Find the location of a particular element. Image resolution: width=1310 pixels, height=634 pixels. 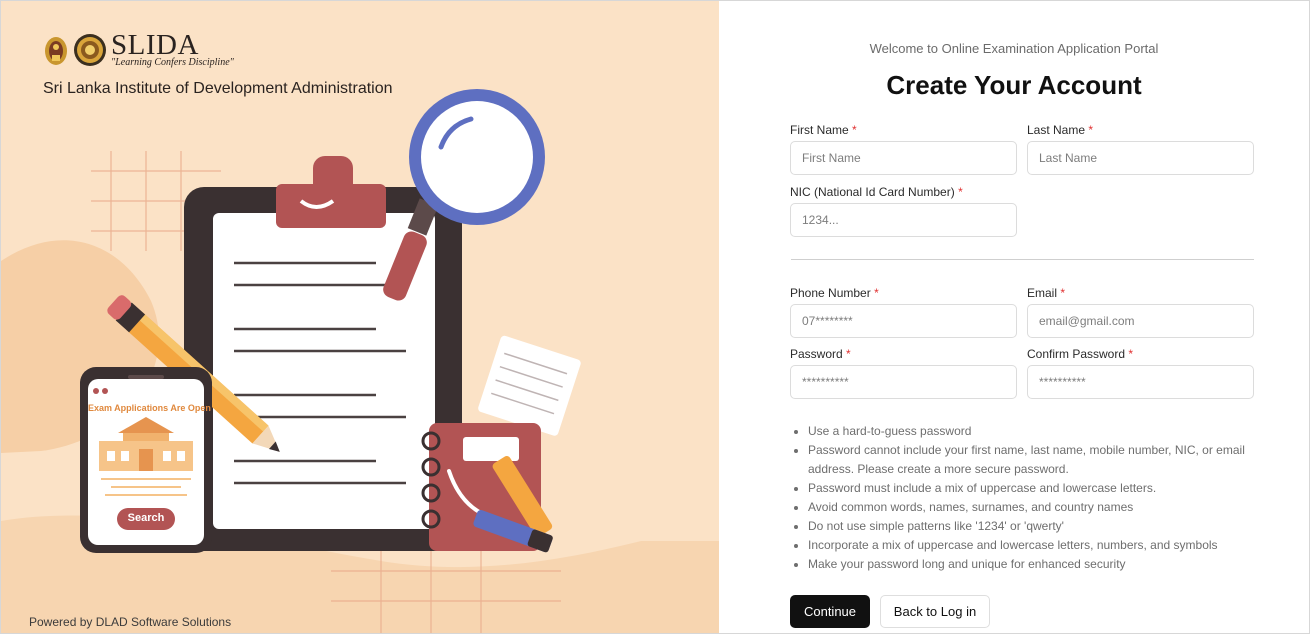

password-label: Password * is located at coordinates (820, 354).